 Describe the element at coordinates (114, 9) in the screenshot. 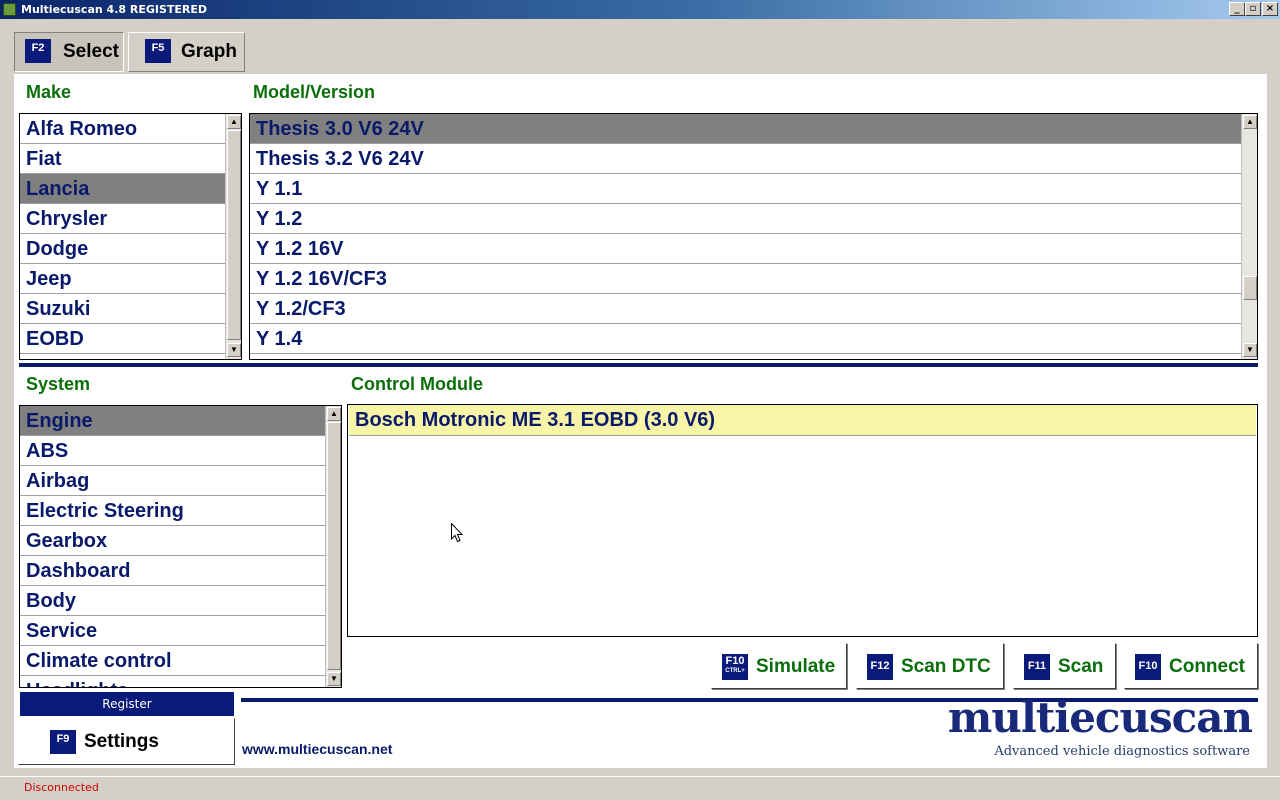

I see `window-title: Multiecuscan 4.8 REGISTERED` at that location.